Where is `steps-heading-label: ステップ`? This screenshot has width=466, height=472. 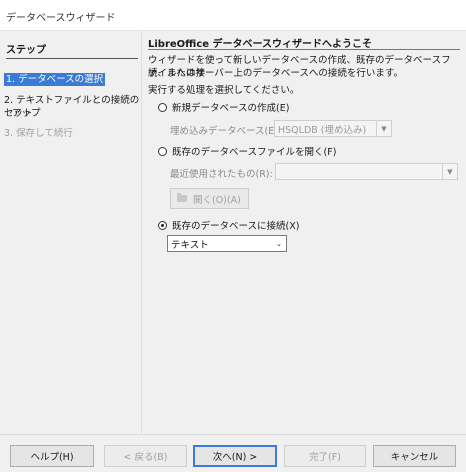
steps-heading-label: ステップ is located at coordinates (26, 50).